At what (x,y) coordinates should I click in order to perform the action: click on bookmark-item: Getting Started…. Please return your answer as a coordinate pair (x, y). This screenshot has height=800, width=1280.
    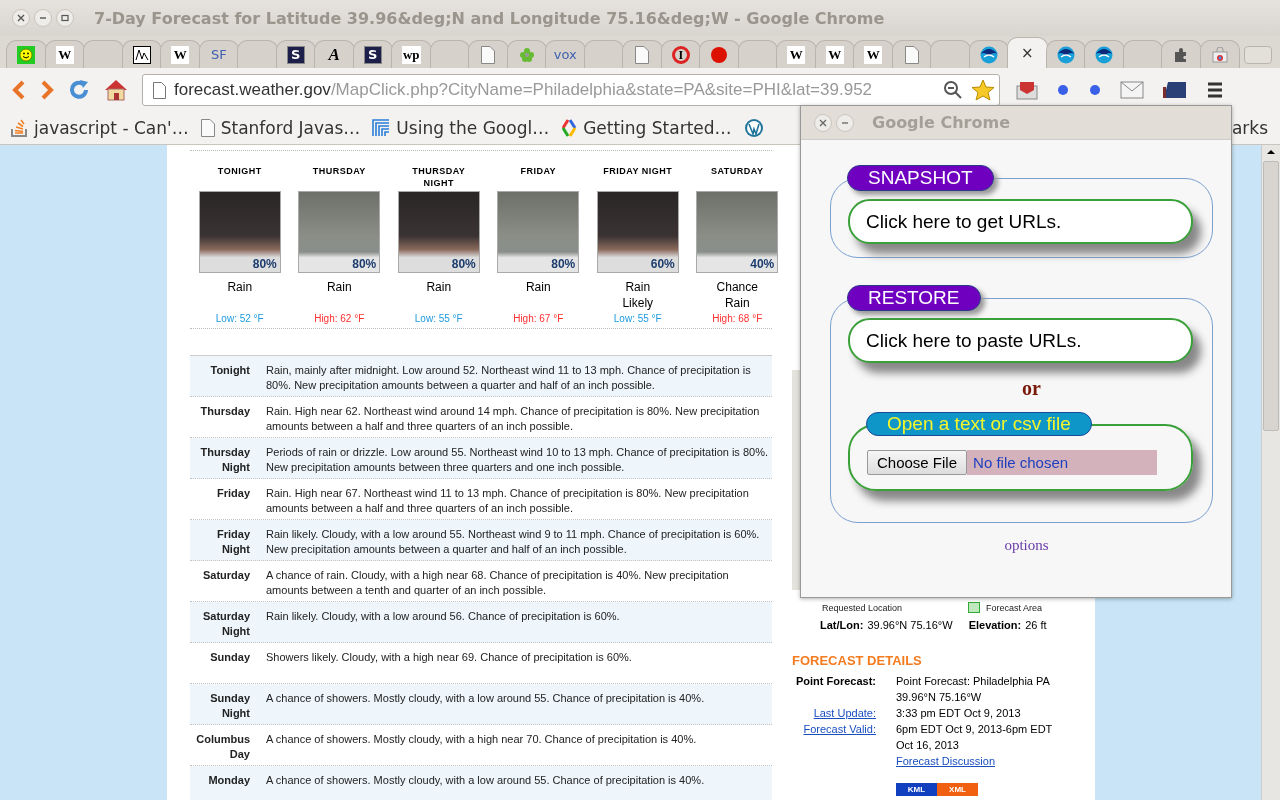
    Looking at the image, I should click on (646, 128).